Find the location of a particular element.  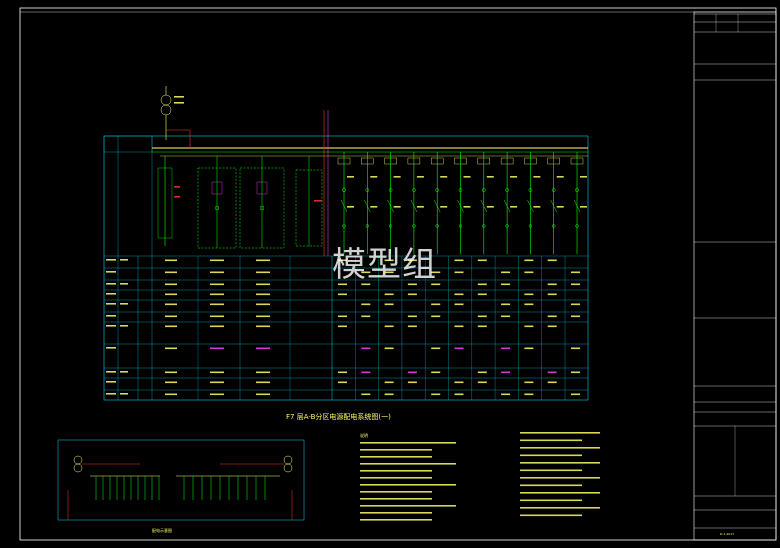

drawing-title: F7 层A-B分区电源配电系统图(一) is located at coordinates (338, 417).